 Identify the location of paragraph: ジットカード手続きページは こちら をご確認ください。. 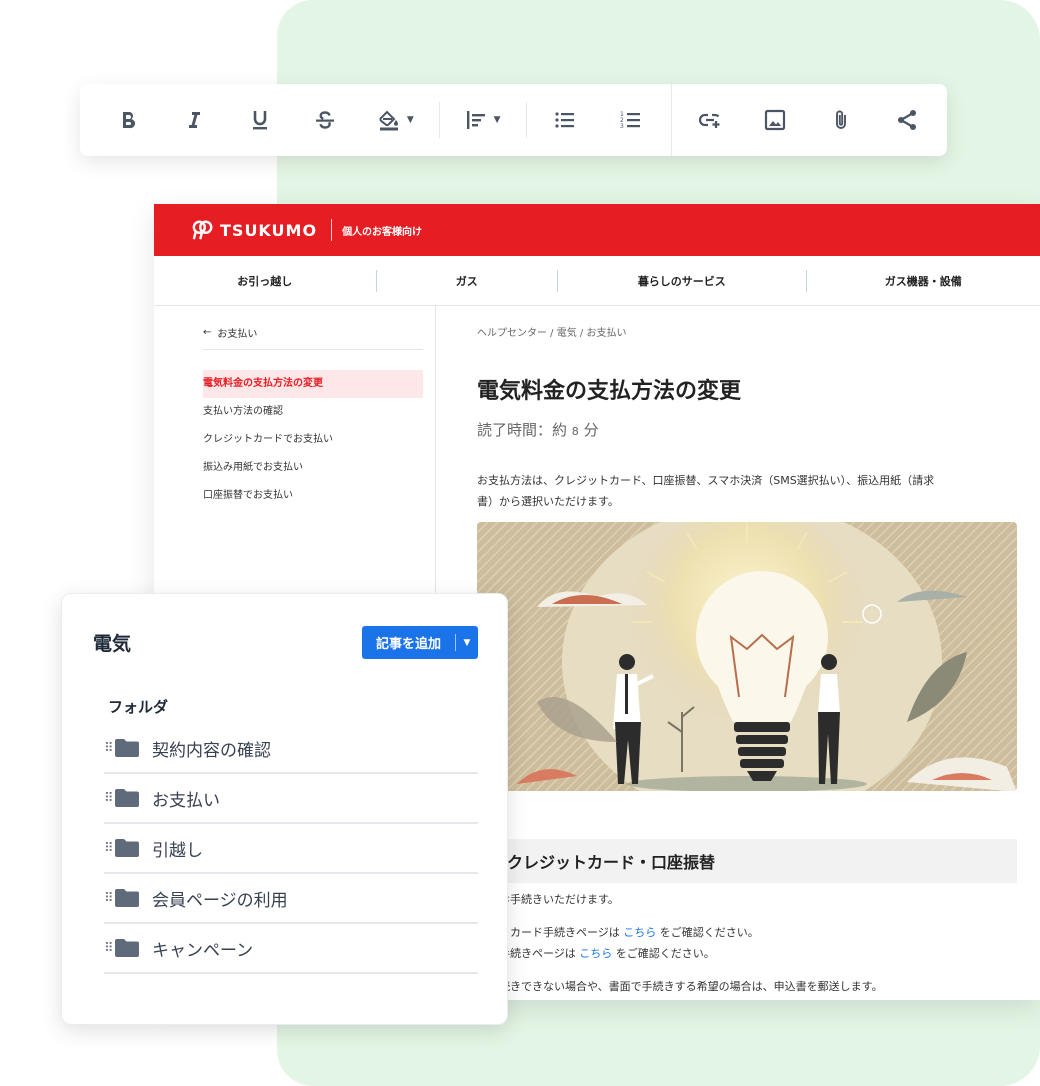
(747, 932).